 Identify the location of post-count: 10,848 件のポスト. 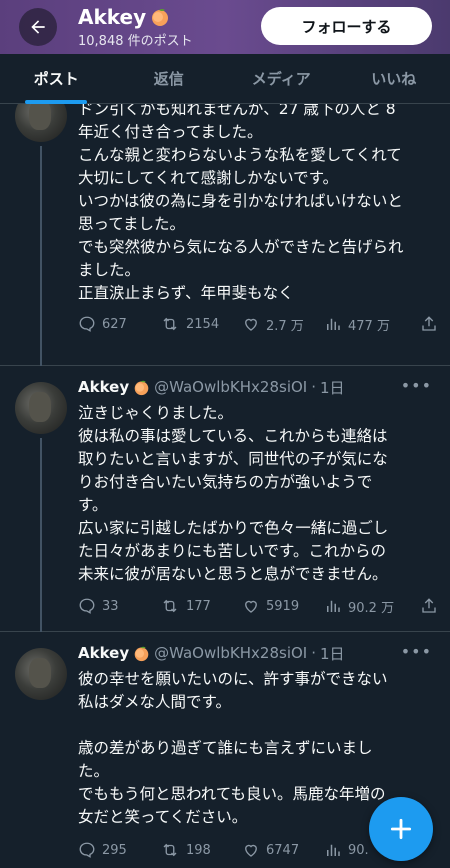
(135, 41).